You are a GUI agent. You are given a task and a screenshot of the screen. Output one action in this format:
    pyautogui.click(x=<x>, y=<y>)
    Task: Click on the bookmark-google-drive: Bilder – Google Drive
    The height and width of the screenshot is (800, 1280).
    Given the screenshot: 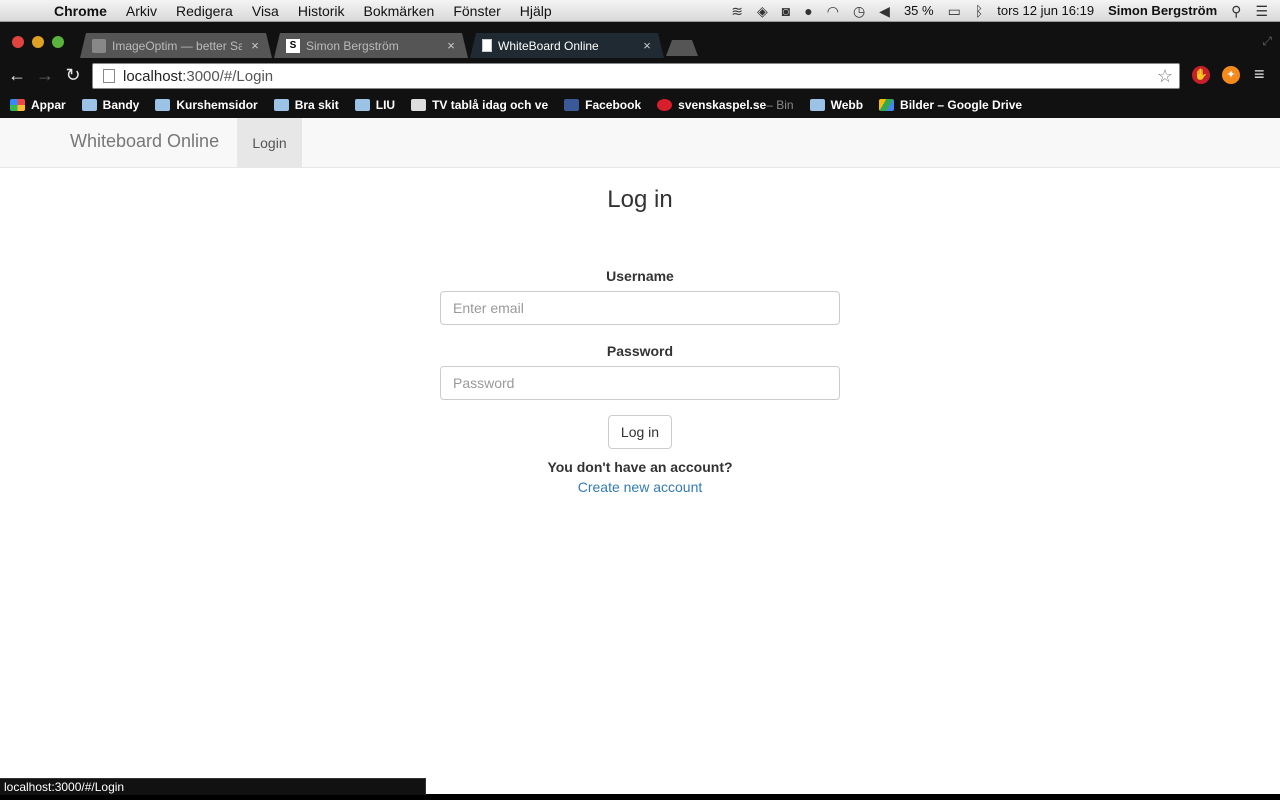 What is the action you would take?
    pyautogui.click(x=950, y=105)
    